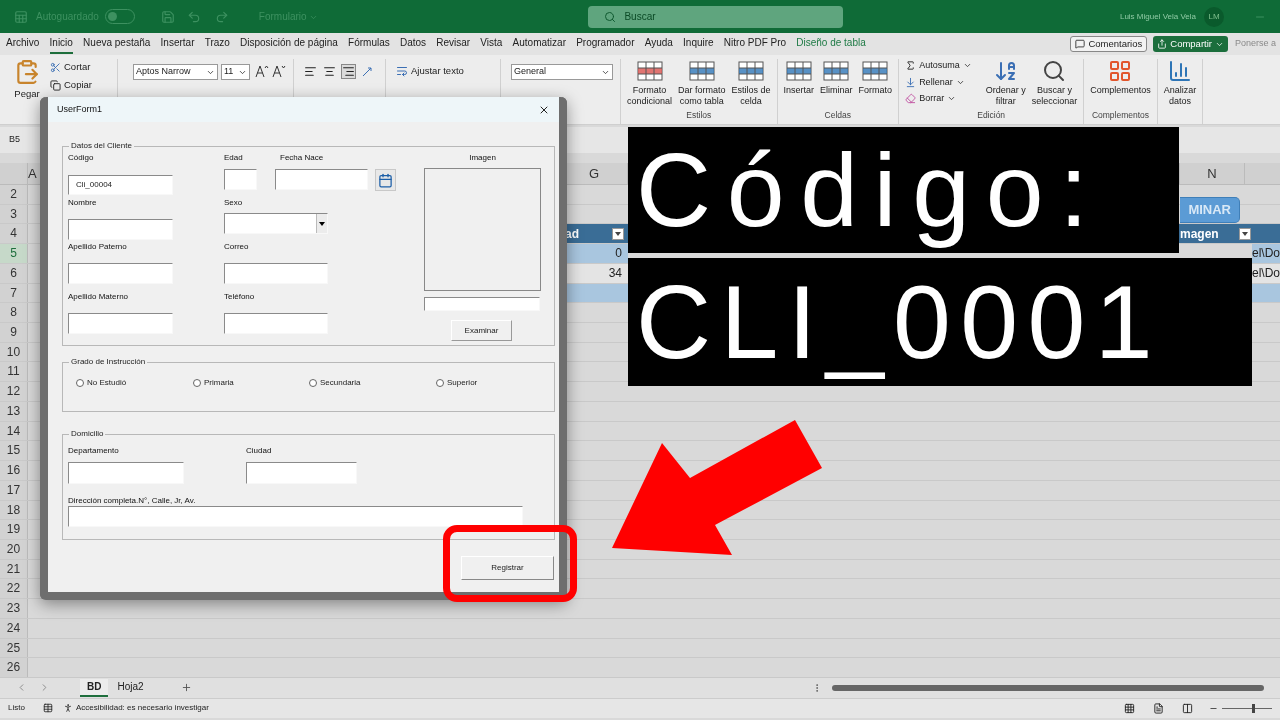 This screenshot has height=720, width=1280. I want to click on row-header: 12, so click(14, 391).